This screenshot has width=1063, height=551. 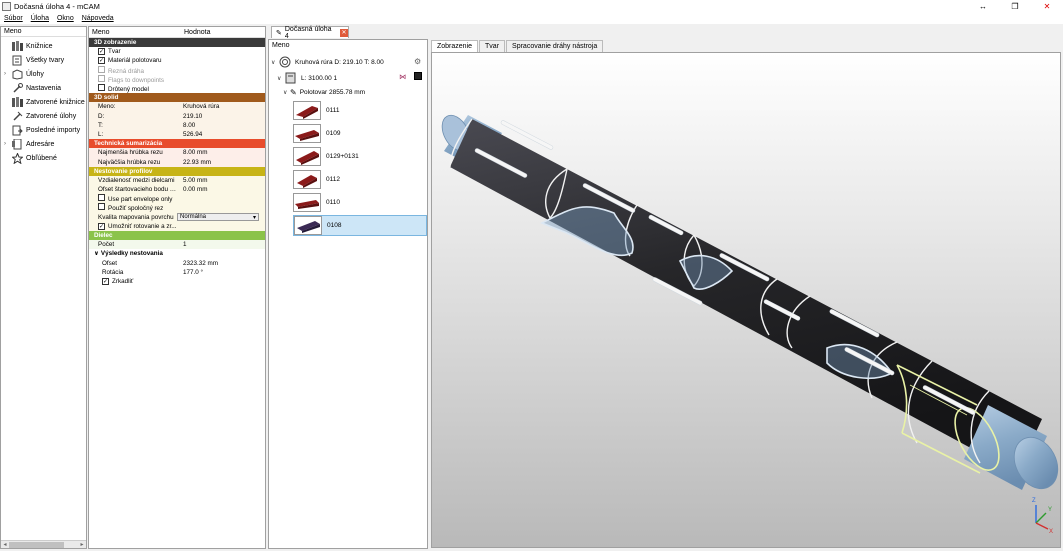 I want to click on nav-item-ulohy: › Úlohy, so click(x=43, y=74).